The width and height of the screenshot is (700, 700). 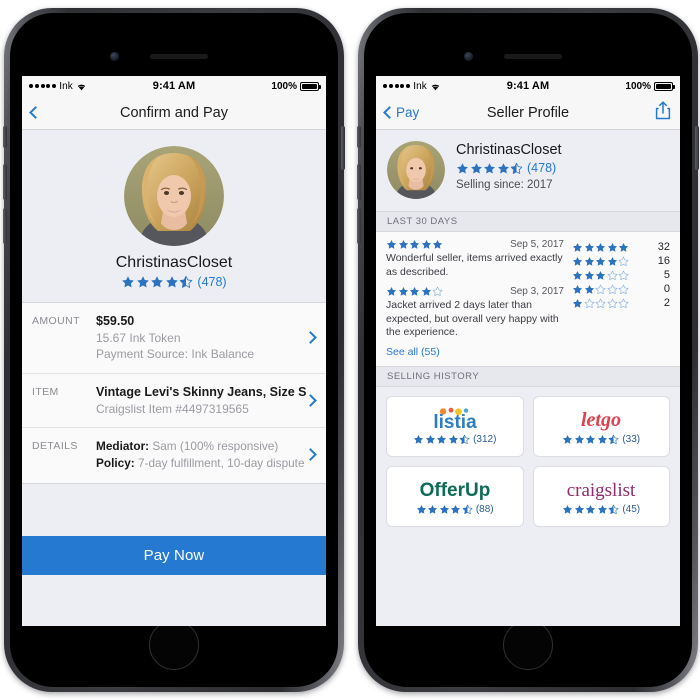 I want to click on see-all-reviews-link: See all (55), so click(x=475, y=352).